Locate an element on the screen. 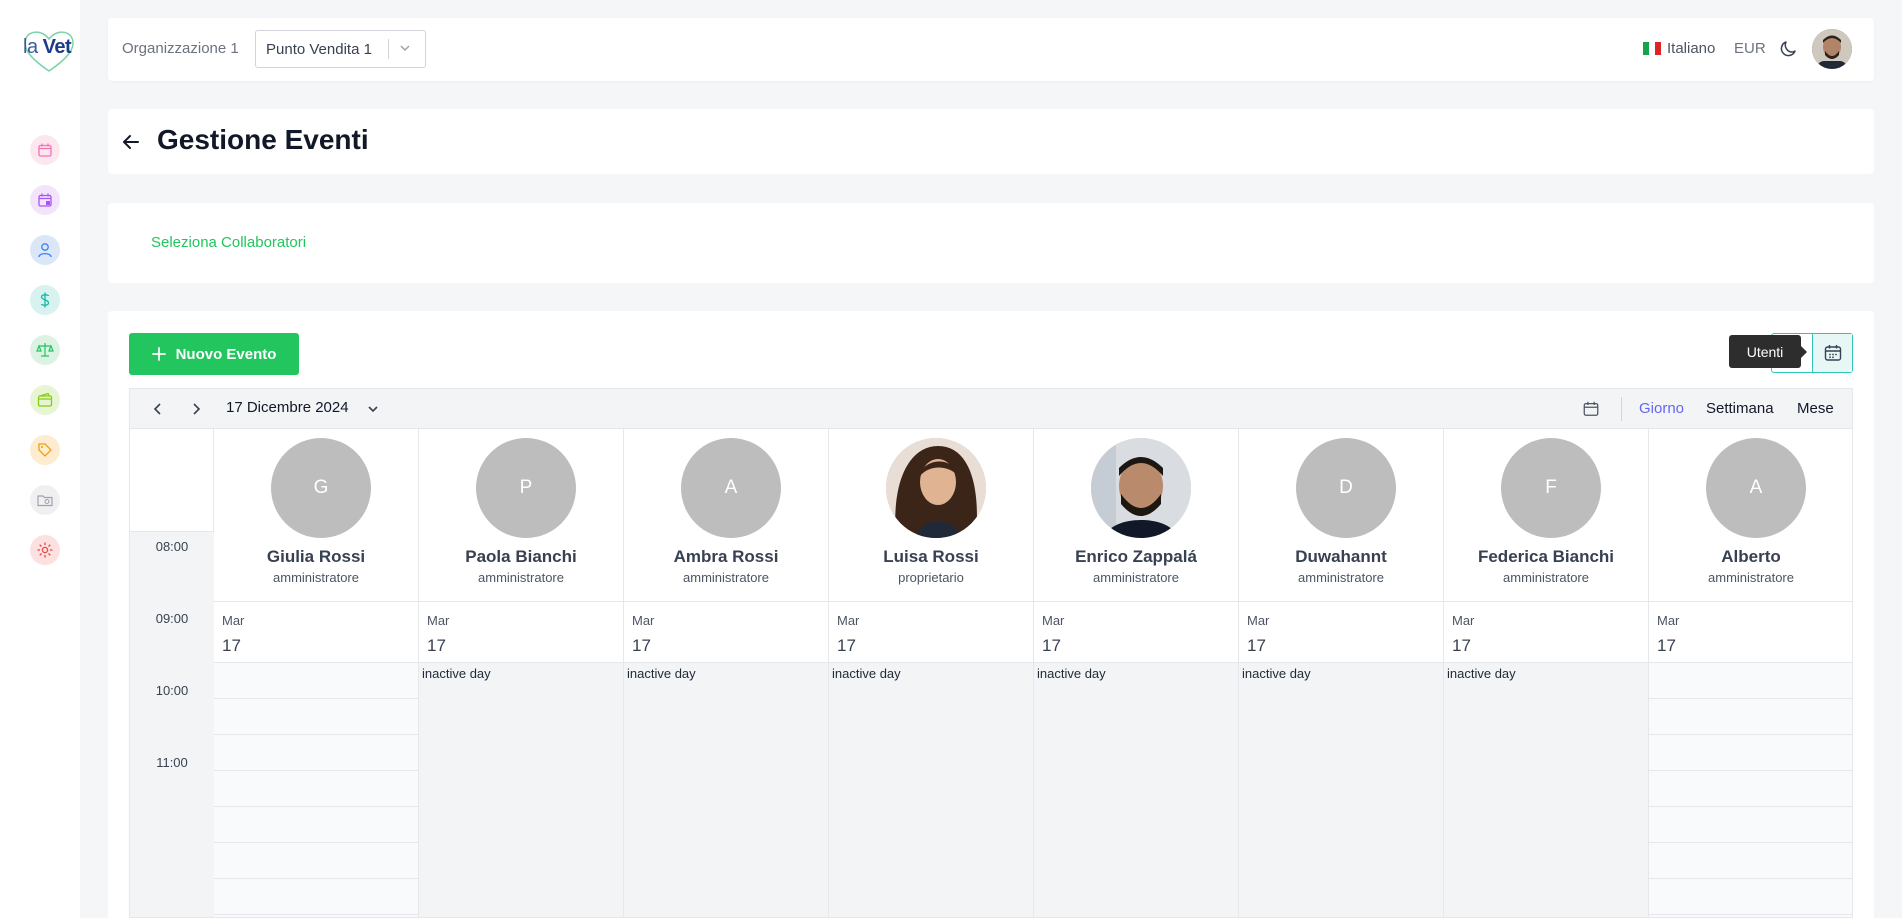 This screenshot has height=918, width=1902. language-selector: Italiano is located at coordinates (1679, 48).